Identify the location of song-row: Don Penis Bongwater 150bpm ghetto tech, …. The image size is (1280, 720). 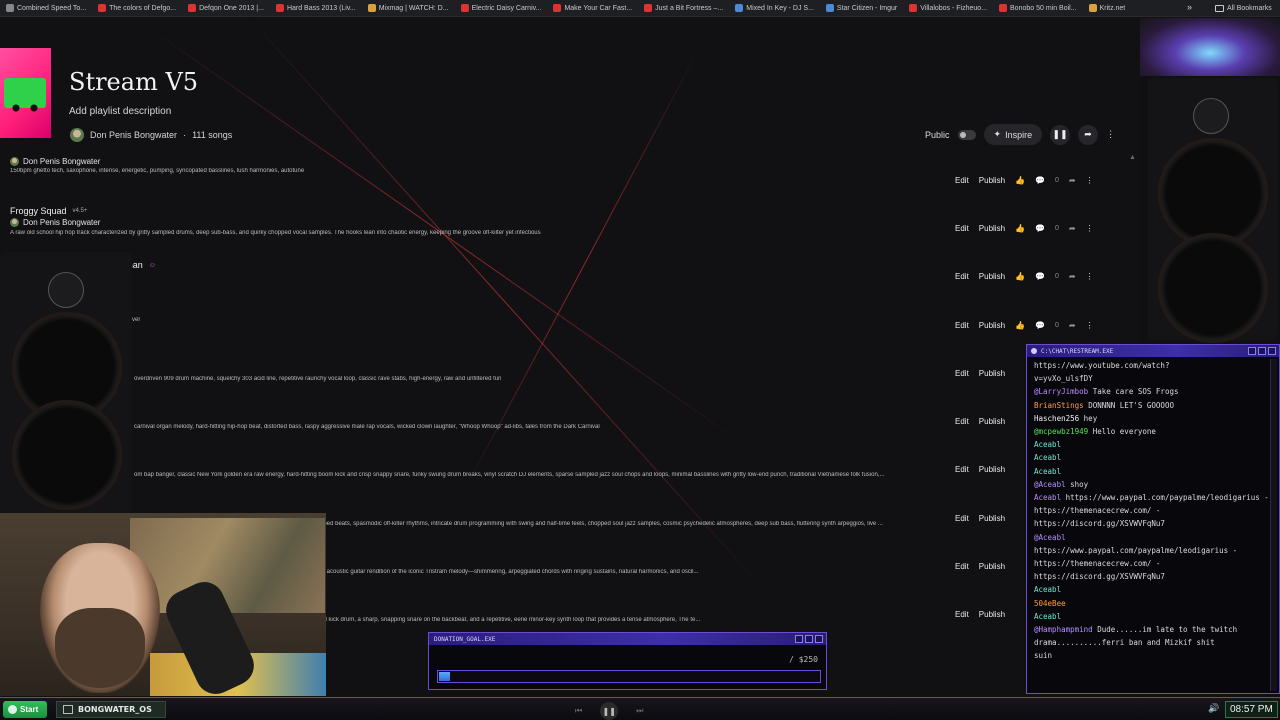
(555, 178).